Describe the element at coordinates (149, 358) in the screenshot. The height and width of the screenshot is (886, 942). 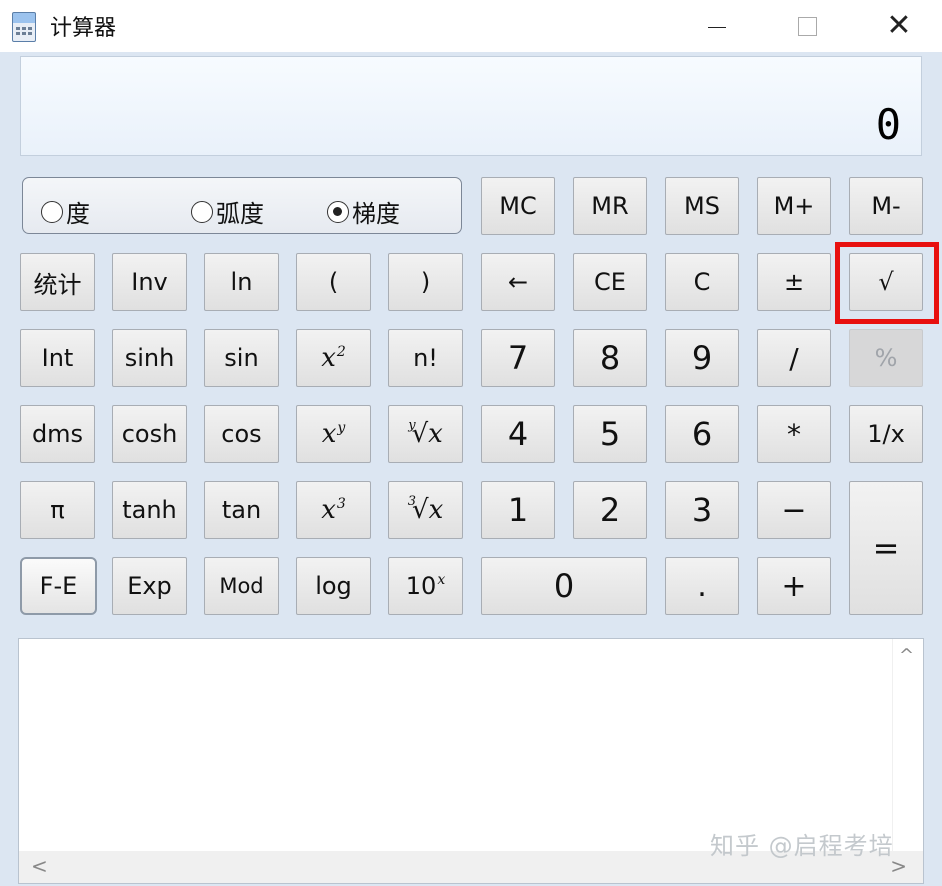
I see `sinh-button: sinh` at that location.